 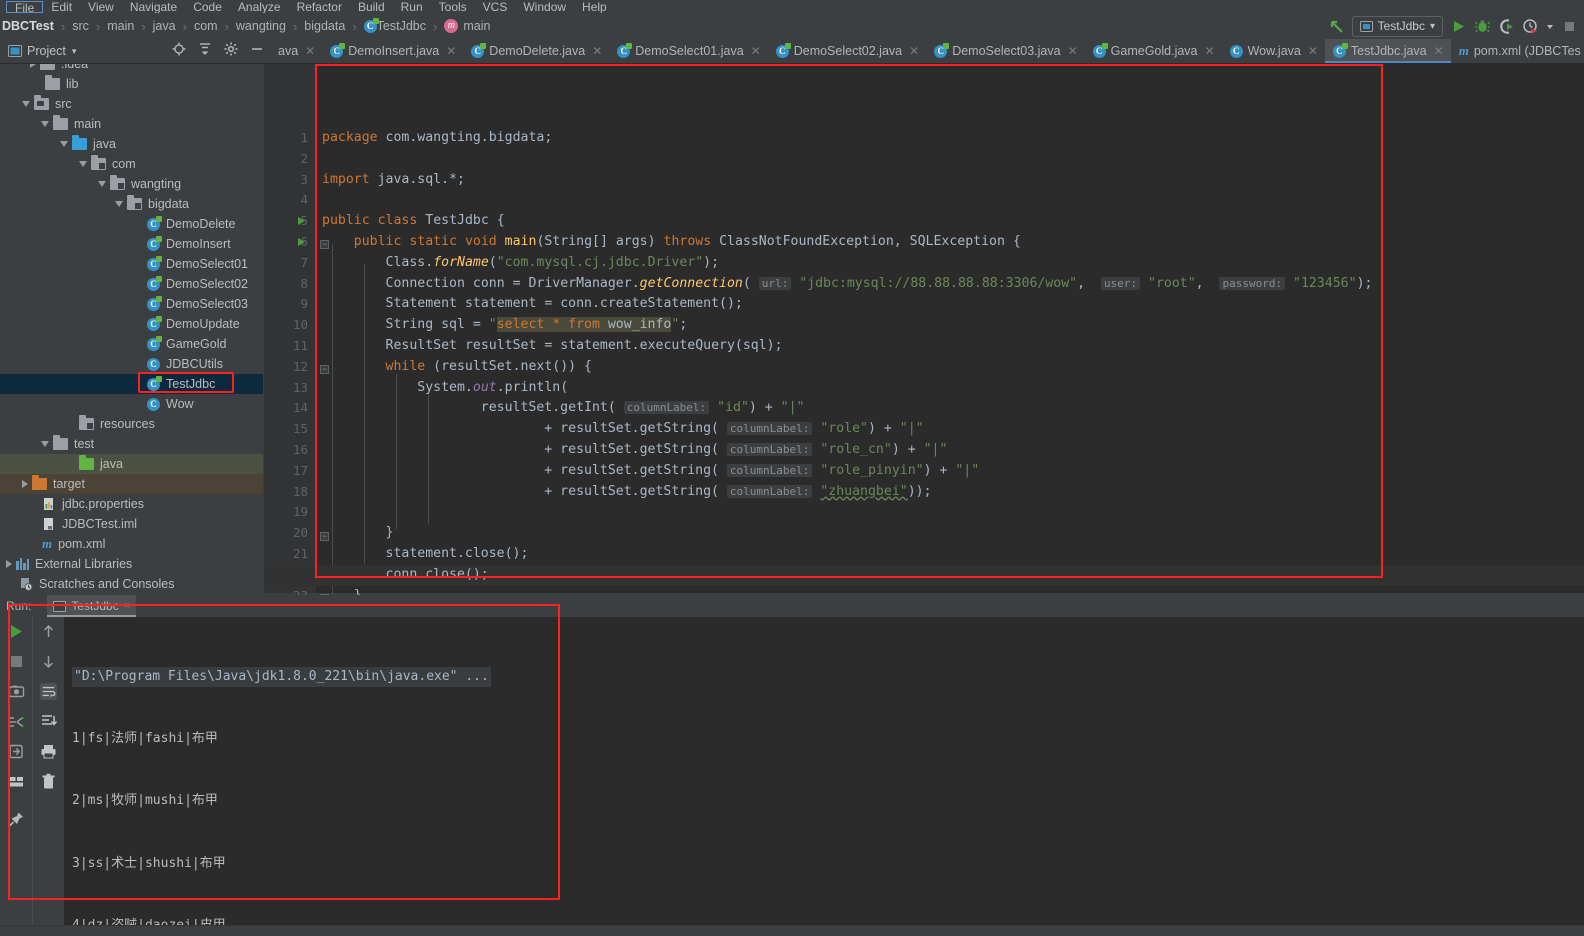 What do you see at coordinates (131, 264) in the screenshot?
I see `tree-item-demoselect01: C DemoSelect01` at bounding box center [131, 264].